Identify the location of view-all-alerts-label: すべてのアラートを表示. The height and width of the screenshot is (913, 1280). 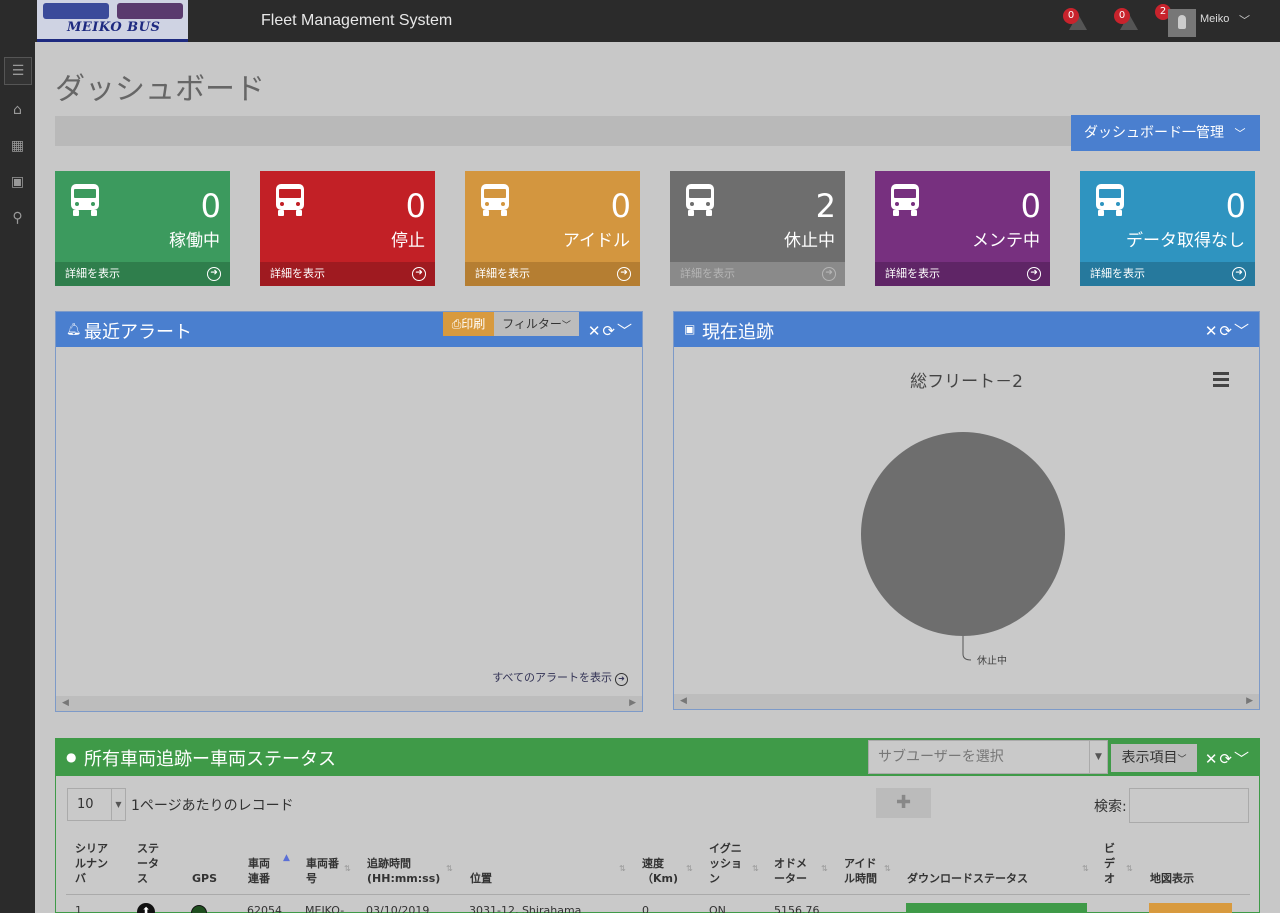
(552, 677).